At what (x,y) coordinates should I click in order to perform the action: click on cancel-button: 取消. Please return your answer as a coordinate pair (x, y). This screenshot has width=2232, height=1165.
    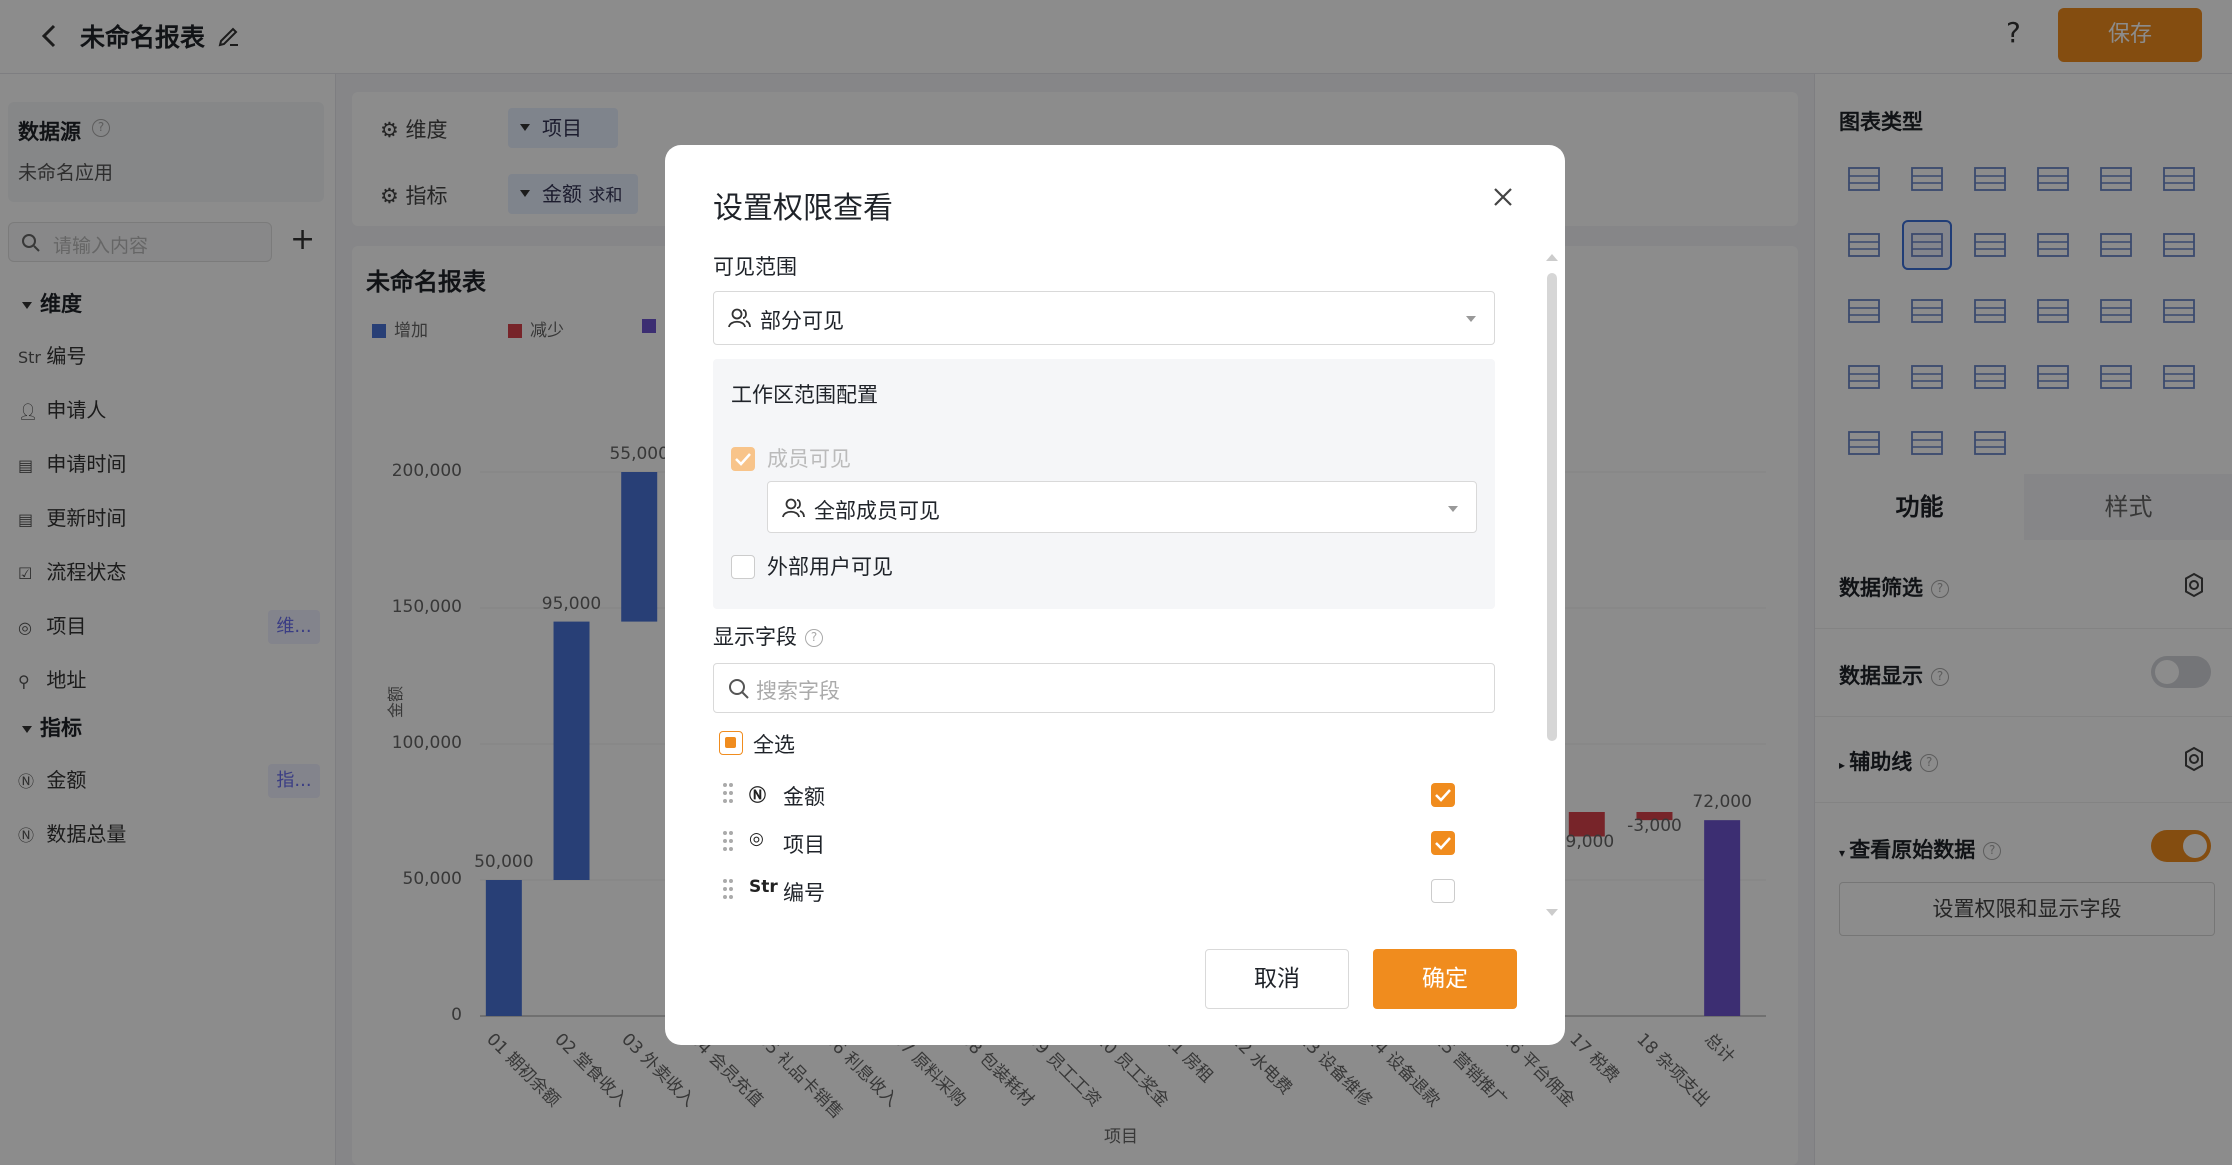
    Looking at the image, I should click on (1277, 979).